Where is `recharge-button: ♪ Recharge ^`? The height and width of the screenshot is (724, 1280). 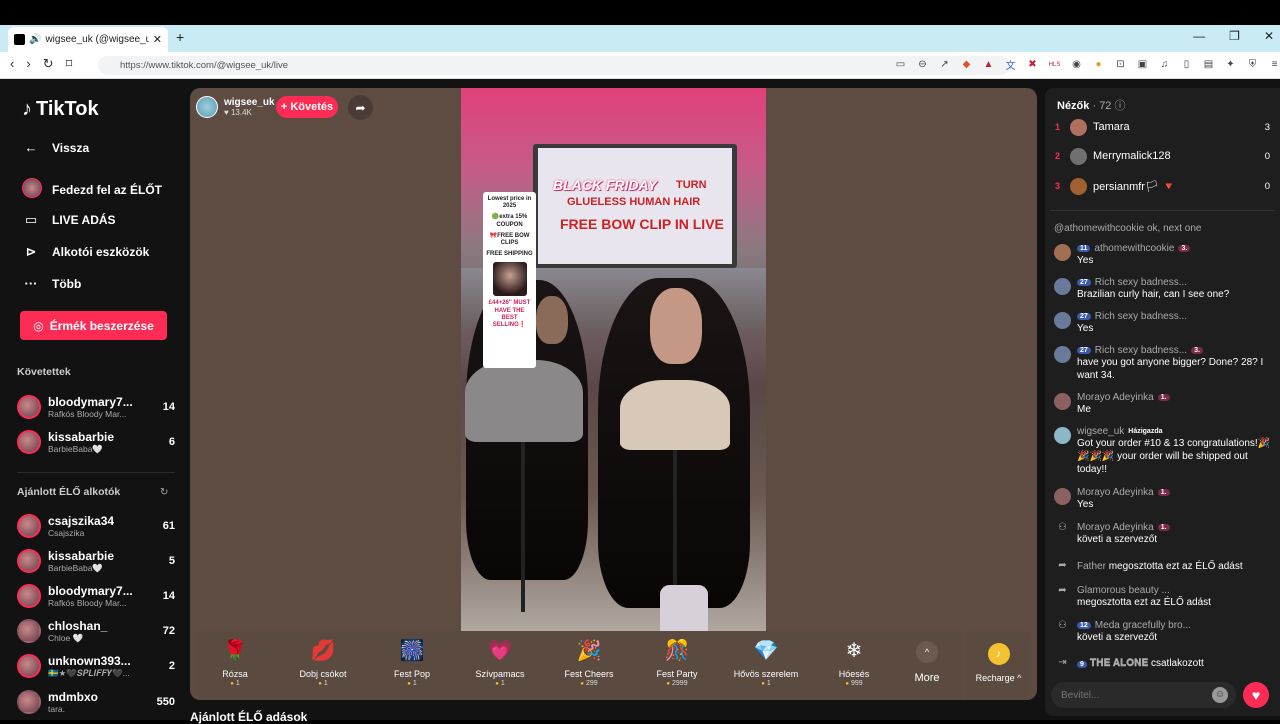 recharge-button: ♪ Recharge ^ is located at coordinates (998, 665).